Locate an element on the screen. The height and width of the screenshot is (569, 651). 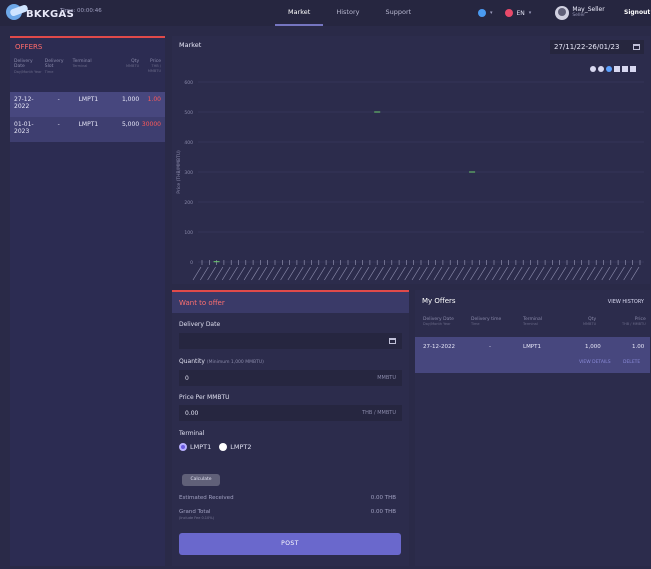
logo-icon is located at coordinates (14, 11).